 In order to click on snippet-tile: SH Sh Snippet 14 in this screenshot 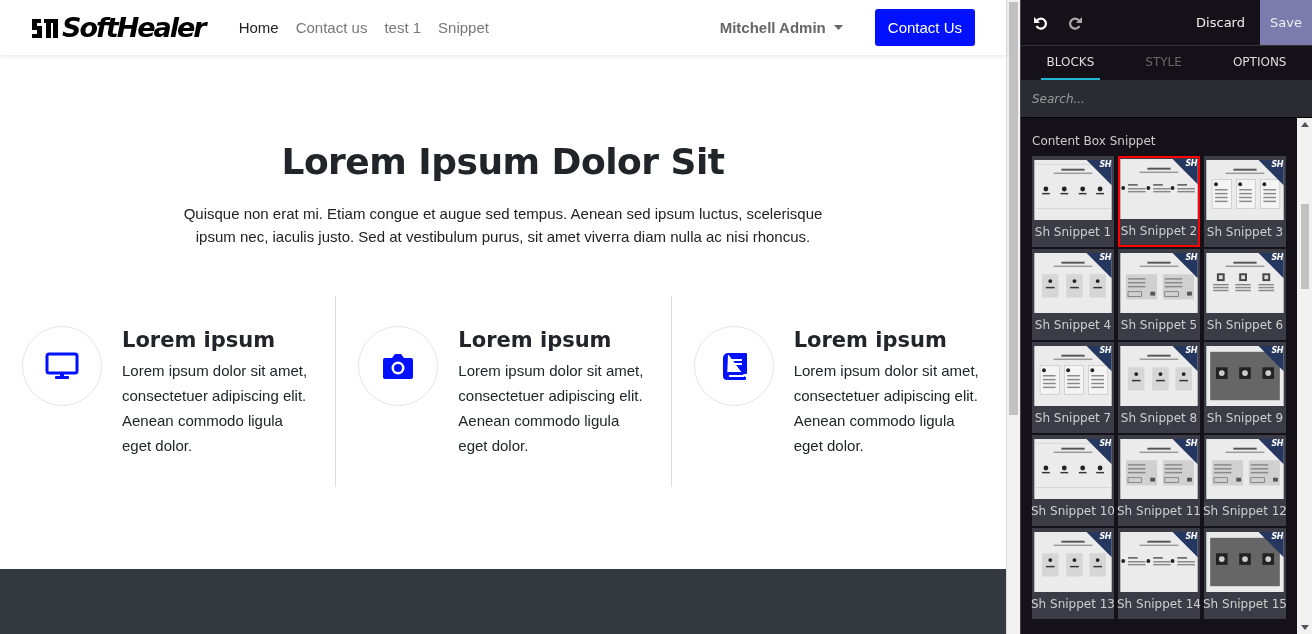, I will do `click(1159, 573)`.